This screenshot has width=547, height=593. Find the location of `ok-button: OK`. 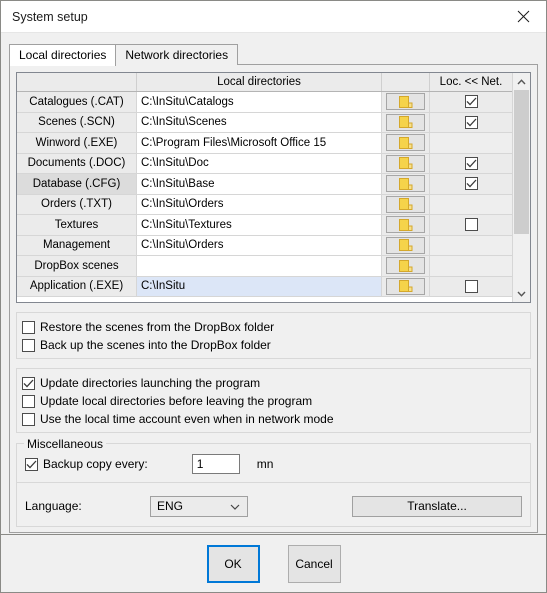

ok-button: OK is located at coordinates (233, 563).